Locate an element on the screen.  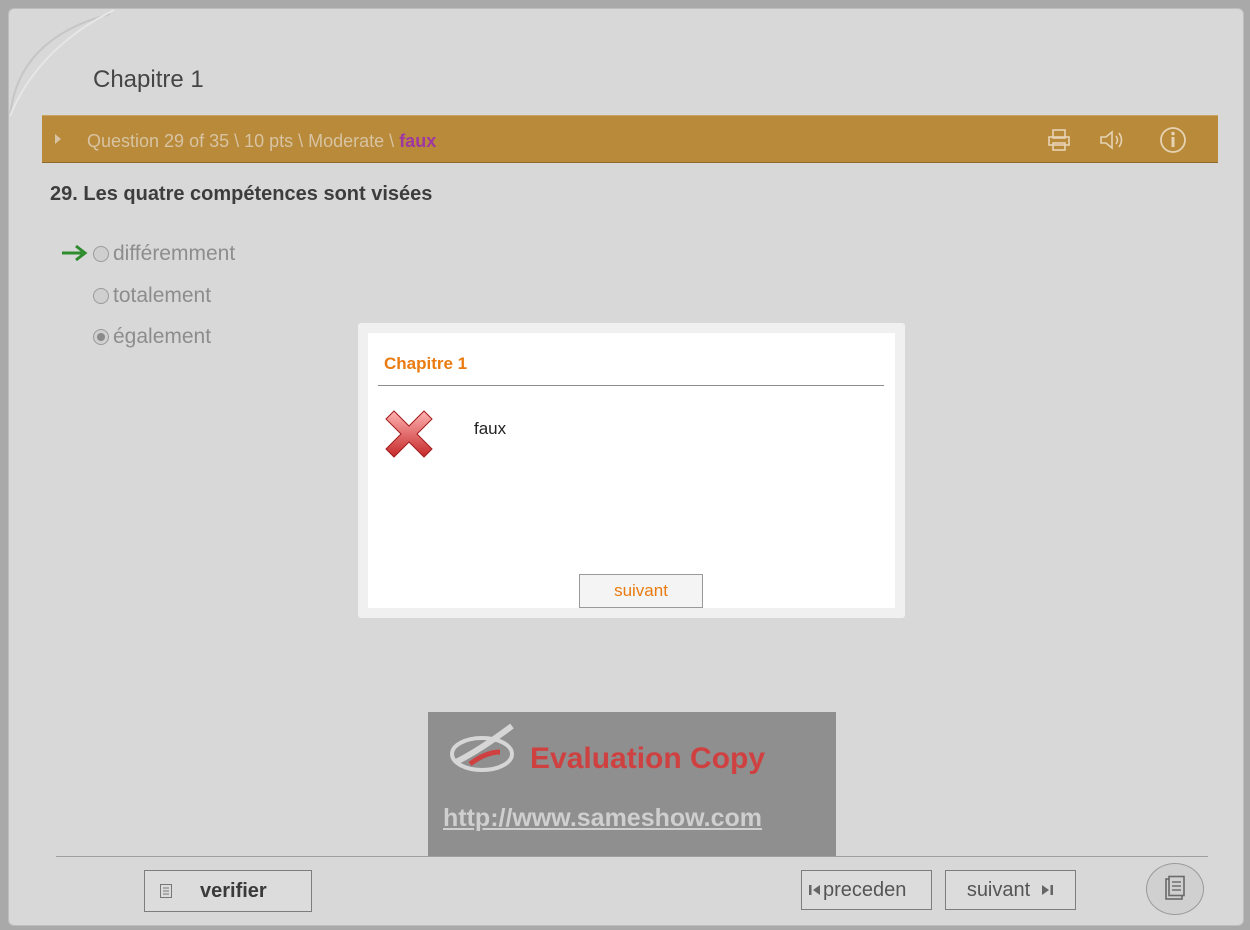
option-label: différemment is located at coordinates (174, 253).